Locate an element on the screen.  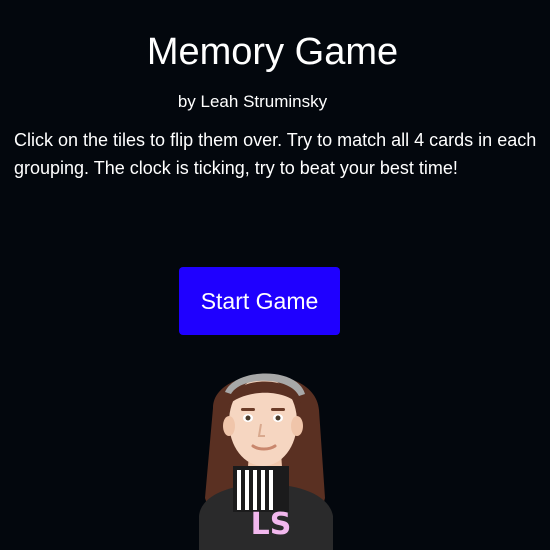
page-title: Memory Game is located at coordinates (272, 52).